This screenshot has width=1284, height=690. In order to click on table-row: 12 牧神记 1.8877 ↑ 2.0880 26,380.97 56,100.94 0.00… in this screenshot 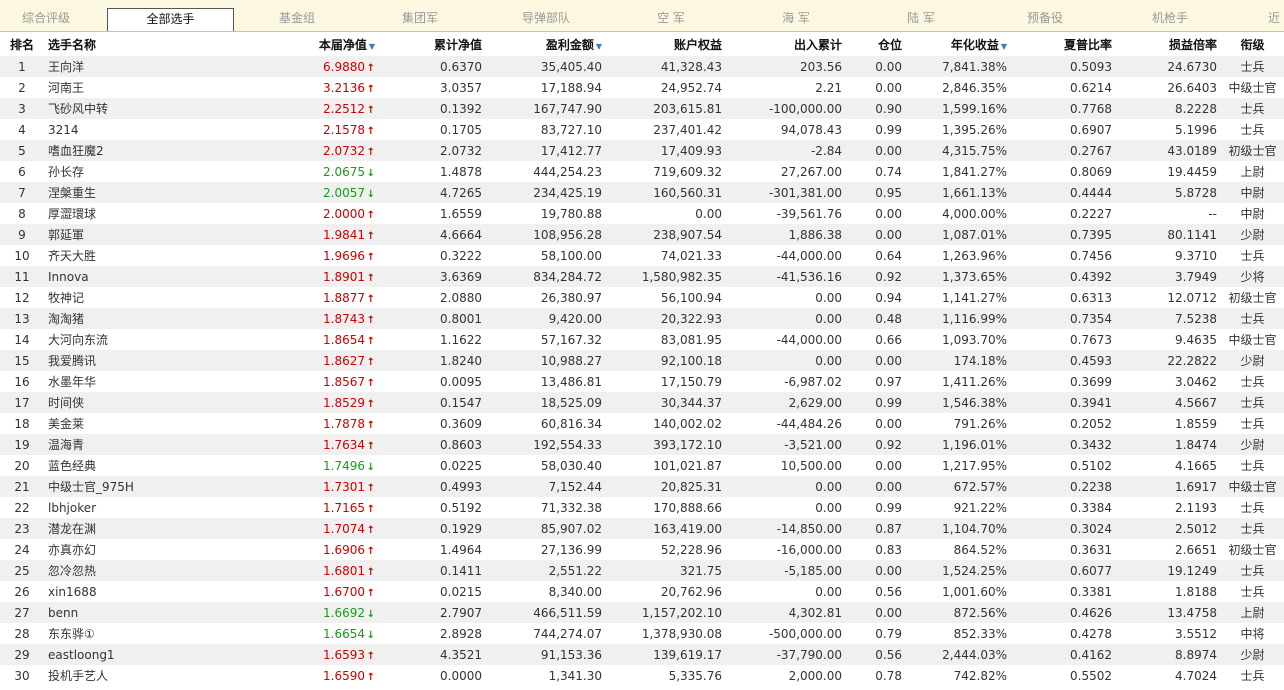, I will do `click(642, 297)`.